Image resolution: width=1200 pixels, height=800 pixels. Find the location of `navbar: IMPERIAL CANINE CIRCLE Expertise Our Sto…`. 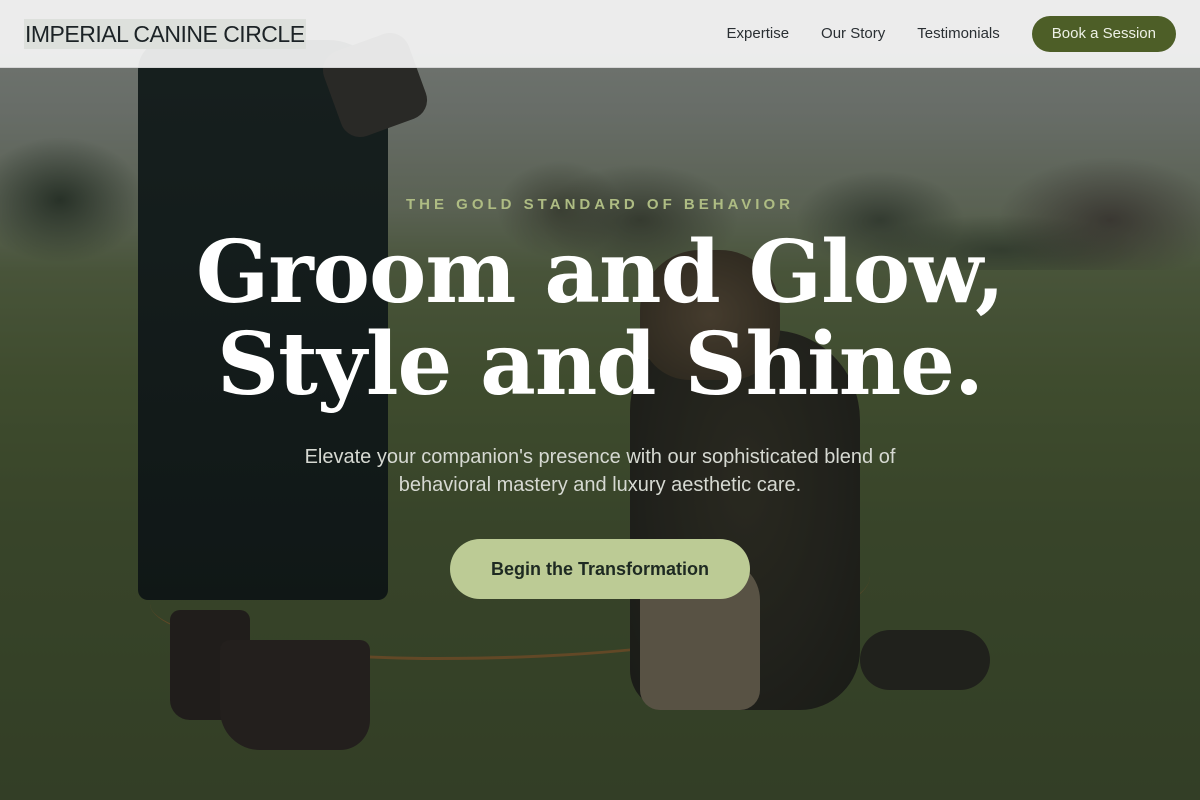

navbar: IMPERIAL CANINE CIRCLE Expertise Our Sto… is located at coordinates (600, 34).